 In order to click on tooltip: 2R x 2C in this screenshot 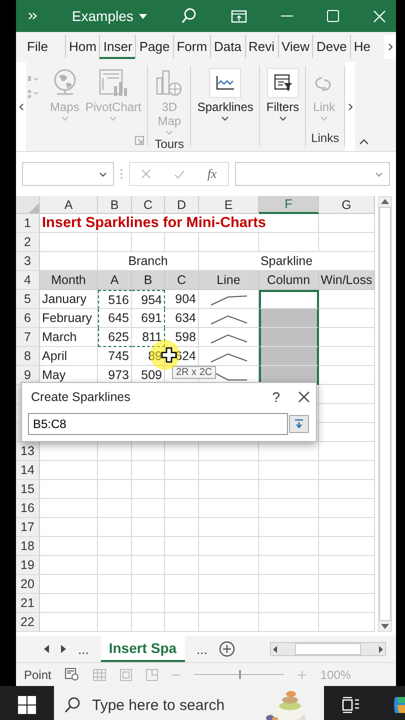, I will do `click(194, 372)`.